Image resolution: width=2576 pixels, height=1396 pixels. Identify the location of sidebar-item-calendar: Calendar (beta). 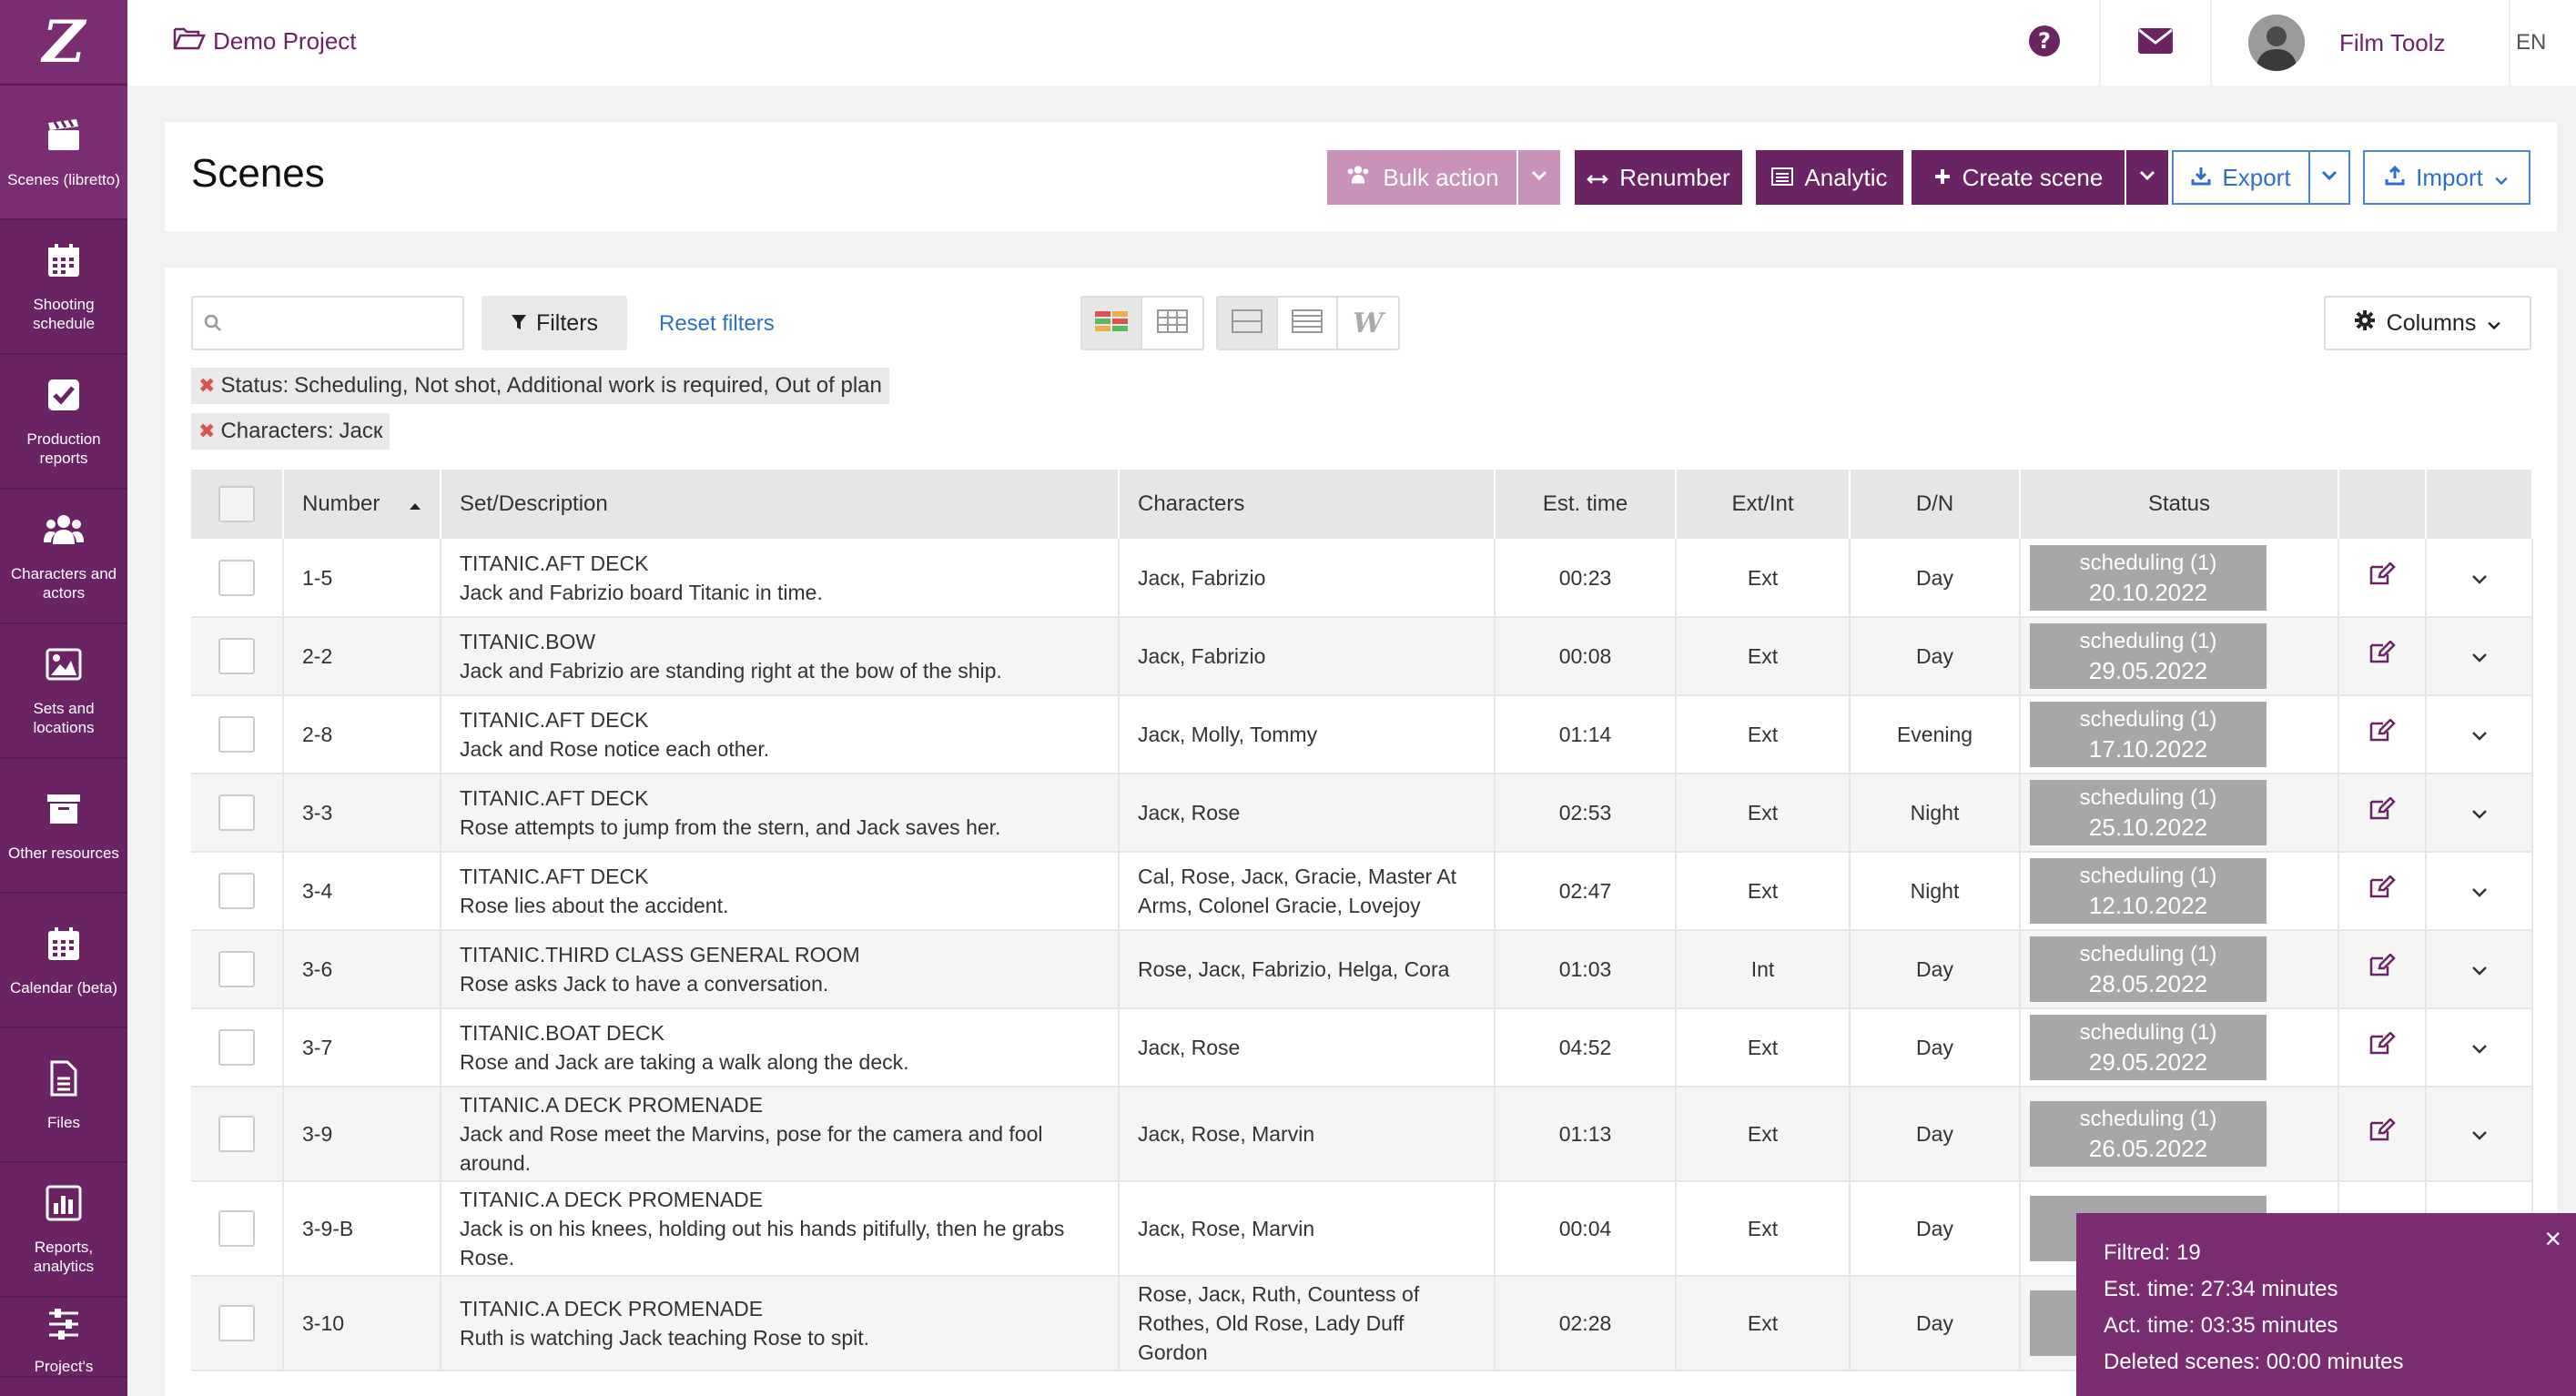
(63, 961).